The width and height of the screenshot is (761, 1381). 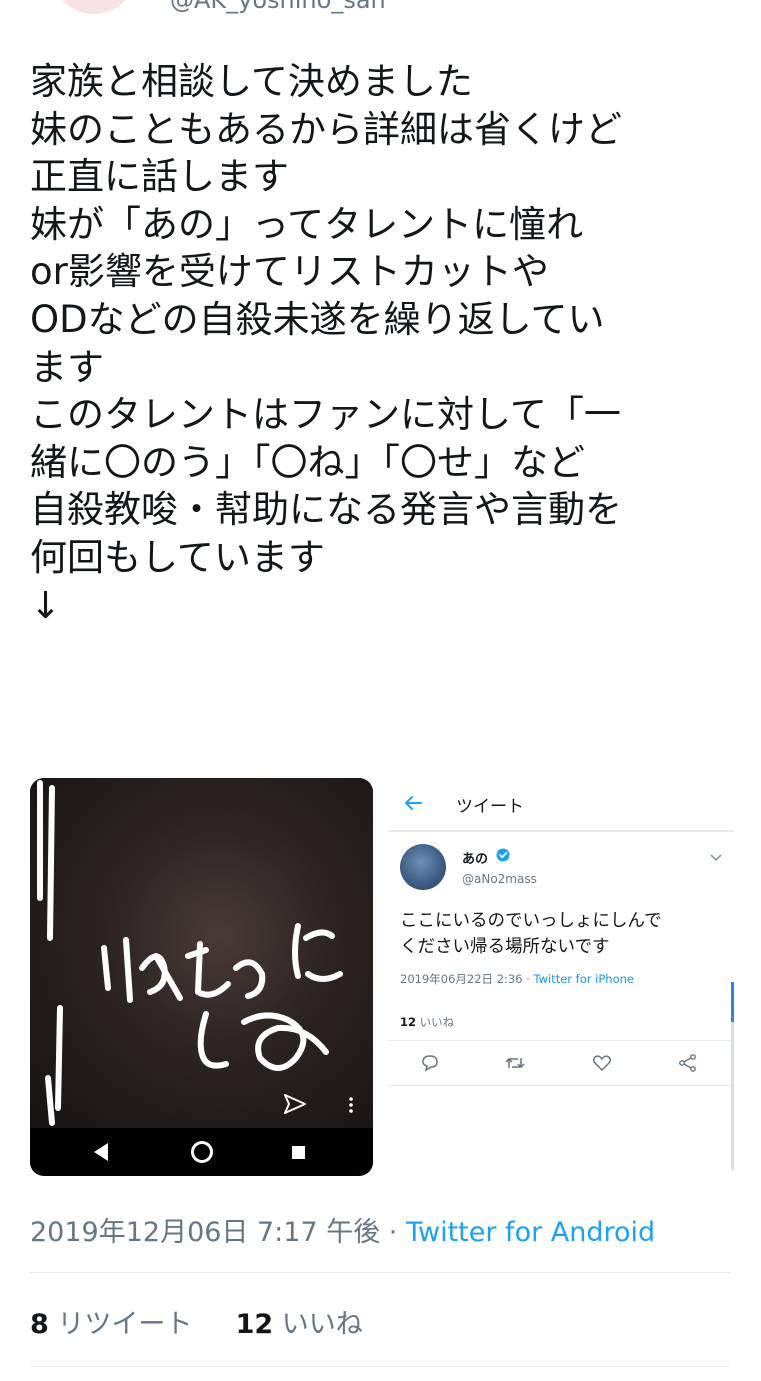 What do you see at coordinates (289, 272) in the screenshot?
I see `tweet-text-line: or影響を受けてリストカットや` at bounding box center [289, 272].